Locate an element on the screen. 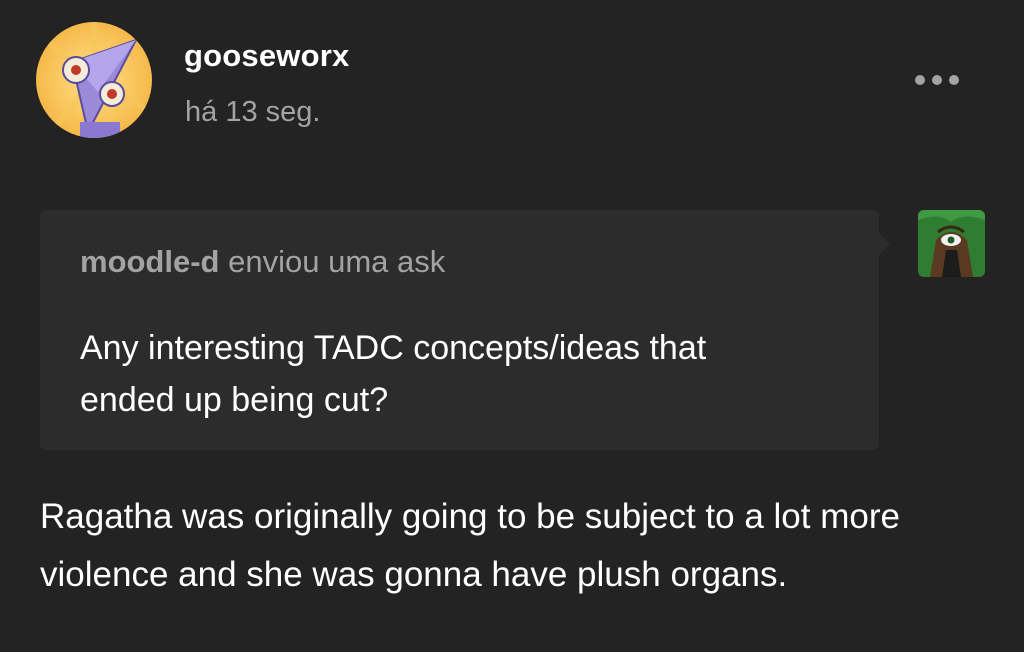 The image size is (1024, 652). avatar-image is located at coordinates (94, 80).